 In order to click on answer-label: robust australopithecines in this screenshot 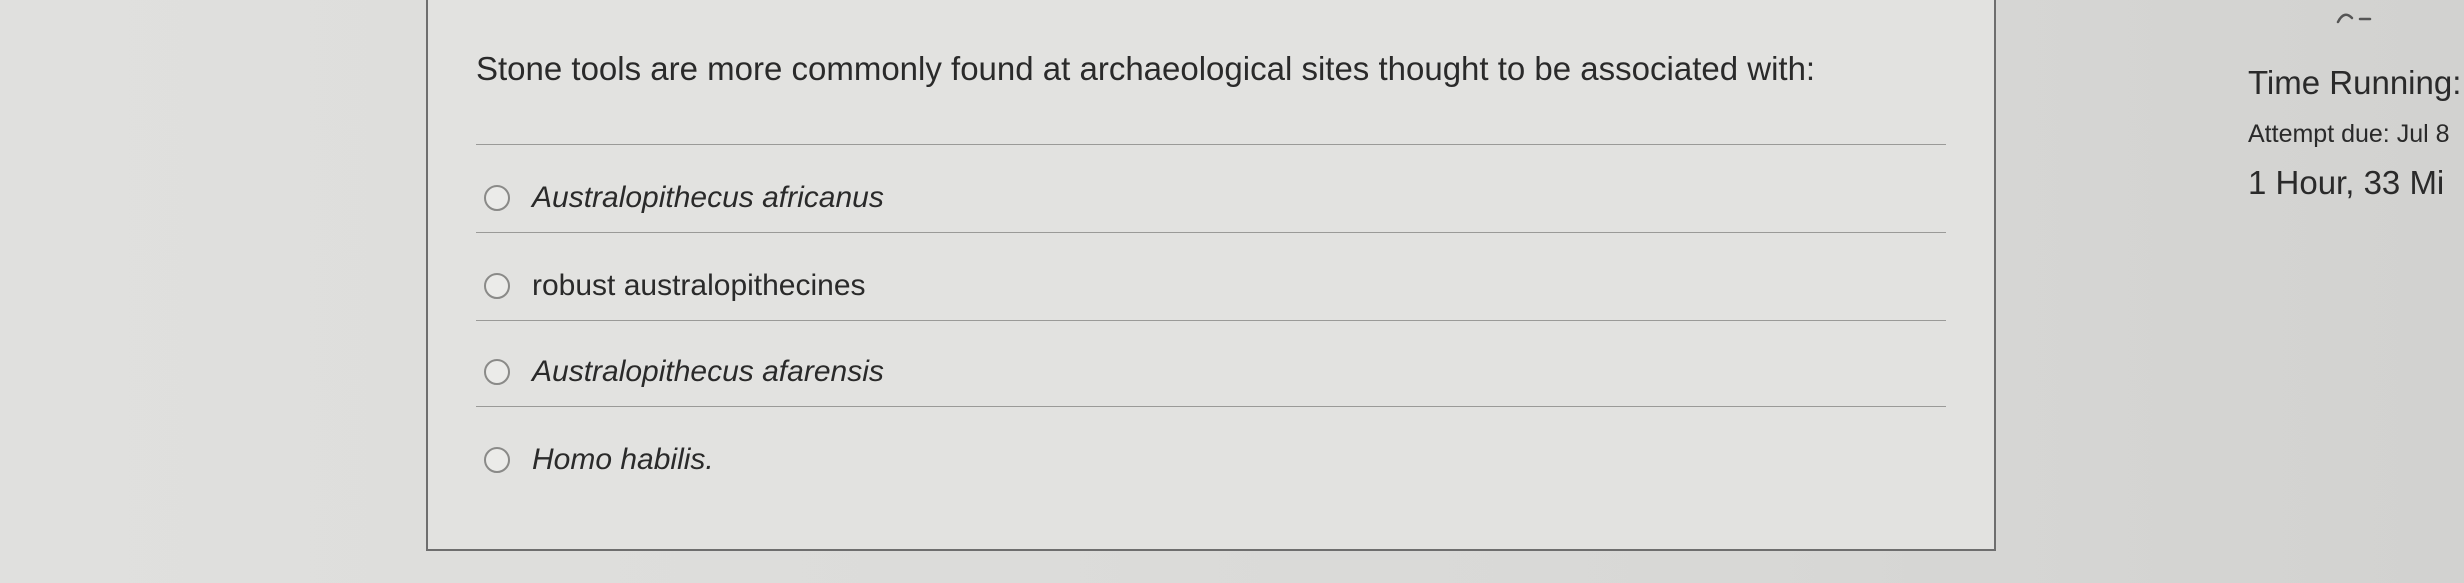, I will do `click(699, 285)`.